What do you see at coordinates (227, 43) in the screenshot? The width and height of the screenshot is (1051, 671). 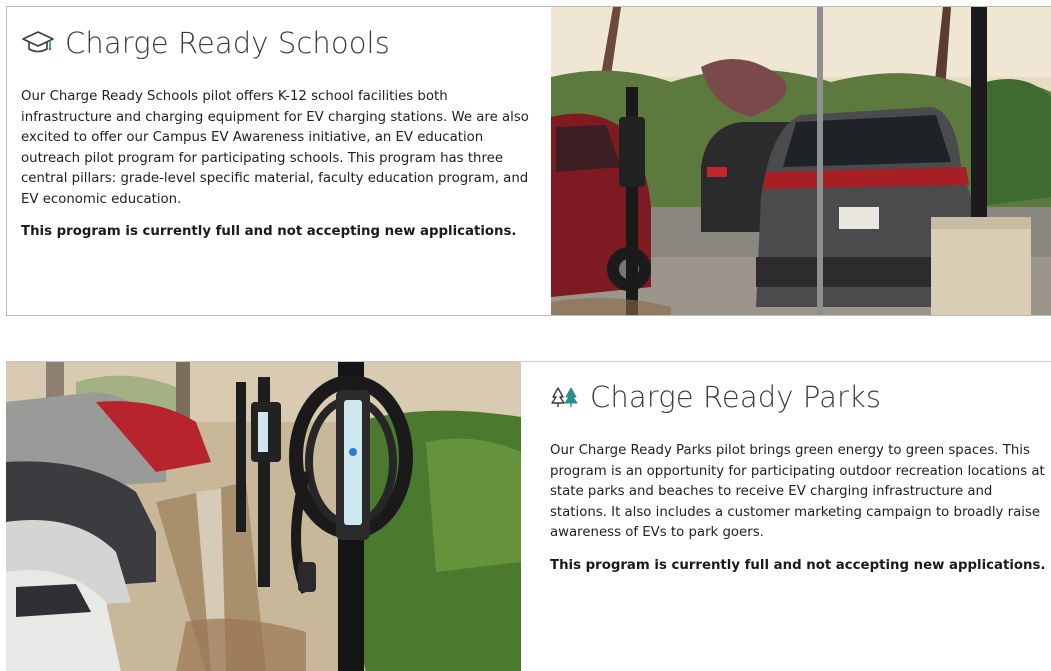 I see `schools-title: Charge Ready Schools` at bounding box center [227, 43].